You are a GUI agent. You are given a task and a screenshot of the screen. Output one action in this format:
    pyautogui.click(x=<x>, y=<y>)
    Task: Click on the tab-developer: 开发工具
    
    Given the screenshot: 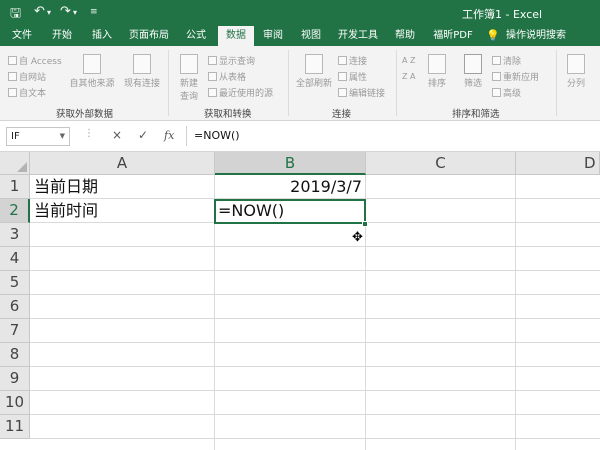 What is the action you would take?
    pyautogui.click(x=358, y=36)
    